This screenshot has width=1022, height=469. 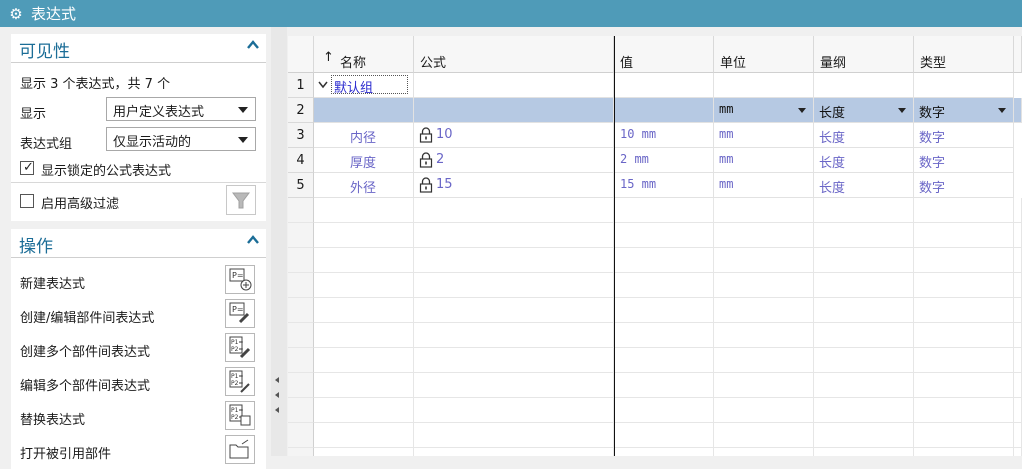 What do you see at coordinates (932, 138) in the screenshot?
I see `expression-type: 数字` at bounding box center [932, 138].